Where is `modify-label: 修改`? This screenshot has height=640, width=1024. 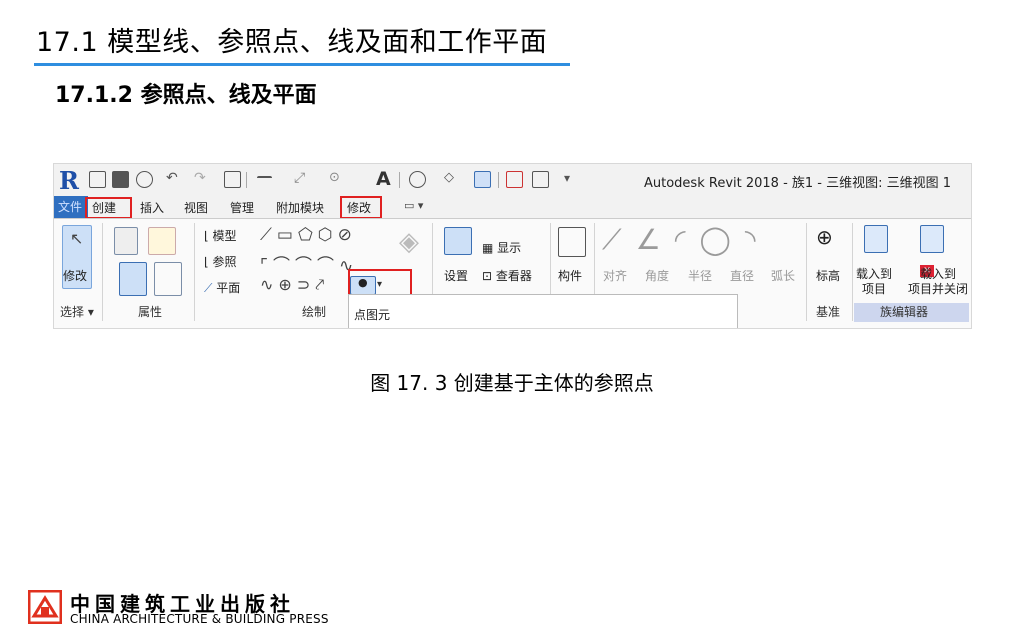 modify-label: 修改 is located at coordinates (75, 276).